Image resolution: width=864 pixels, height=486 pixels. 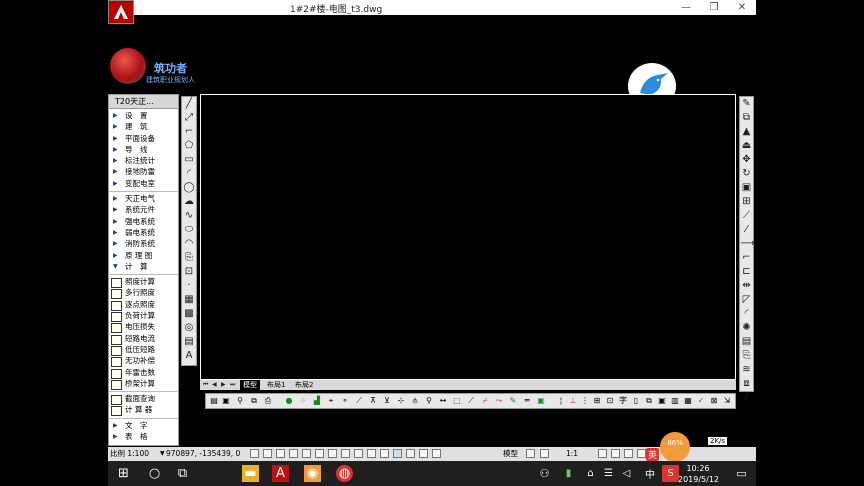 I want to click on ellipse-icon: ⬭, so click(x=189, y=230).